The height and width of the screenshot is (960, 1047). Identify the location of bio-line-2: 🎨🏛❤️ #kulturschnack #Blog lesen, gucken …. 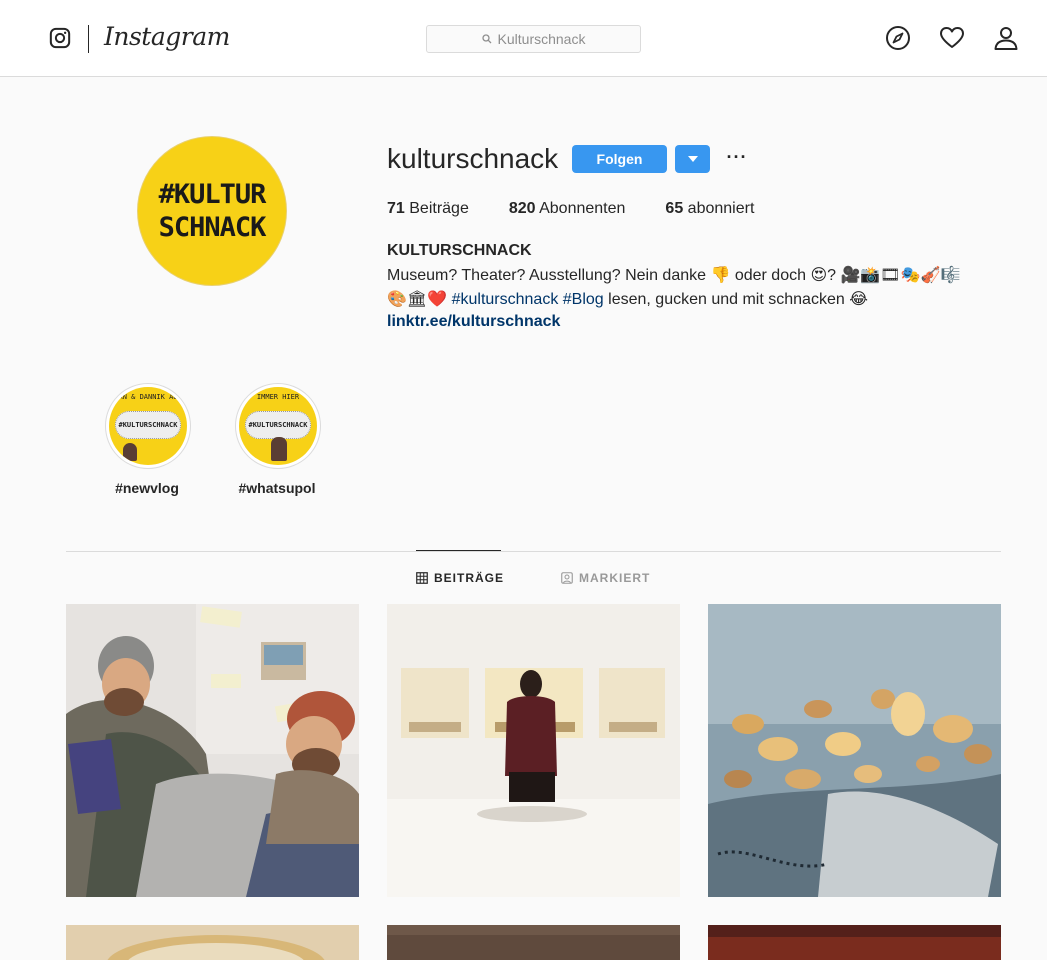
(692, 300).